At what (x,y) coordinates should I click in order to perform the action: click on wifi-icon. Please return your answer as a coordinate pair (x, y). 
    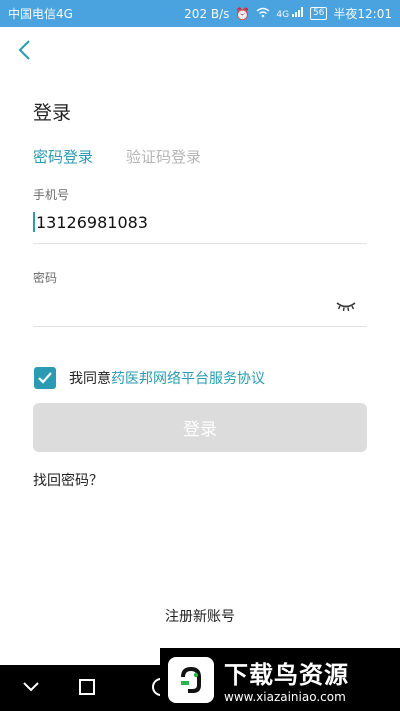
    Looking at the image, I should click on (263, 14).